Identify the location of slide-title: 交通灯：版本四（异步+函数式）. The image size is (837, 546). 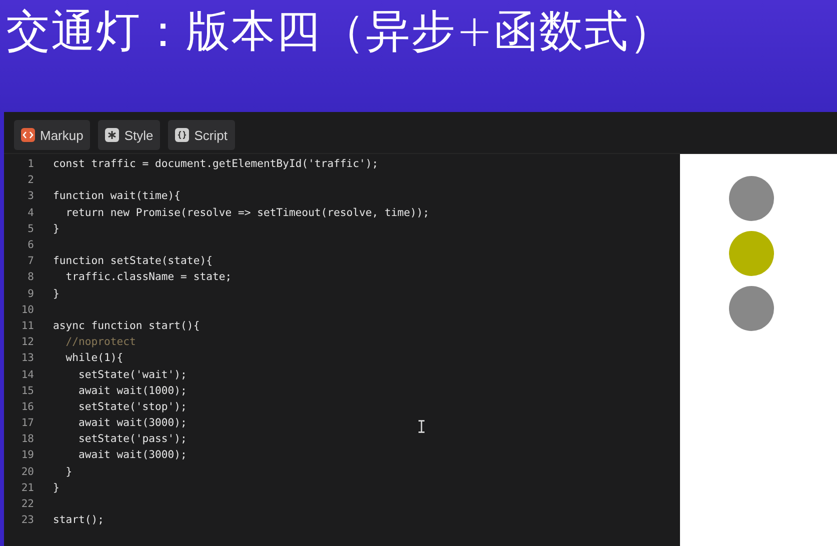
(340, 32).